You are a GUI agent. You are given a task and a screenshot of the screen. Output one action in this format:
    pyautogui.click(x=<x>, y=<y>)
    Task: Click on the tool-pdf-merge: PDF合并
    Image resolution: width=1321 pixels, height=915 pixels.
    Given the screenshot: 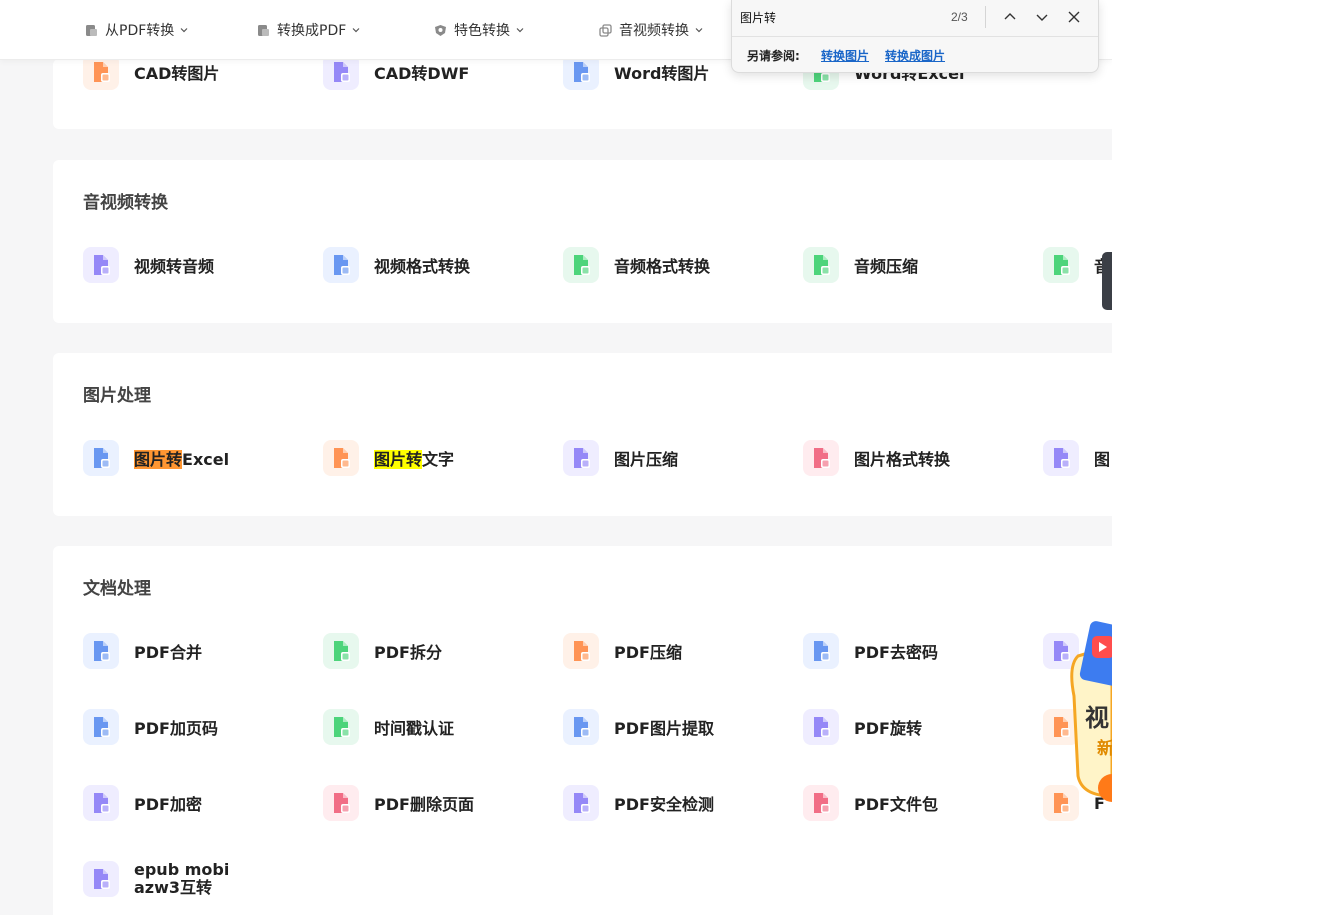 What is the action you would take?
    pyautogui.click(x=142, y=651)
    